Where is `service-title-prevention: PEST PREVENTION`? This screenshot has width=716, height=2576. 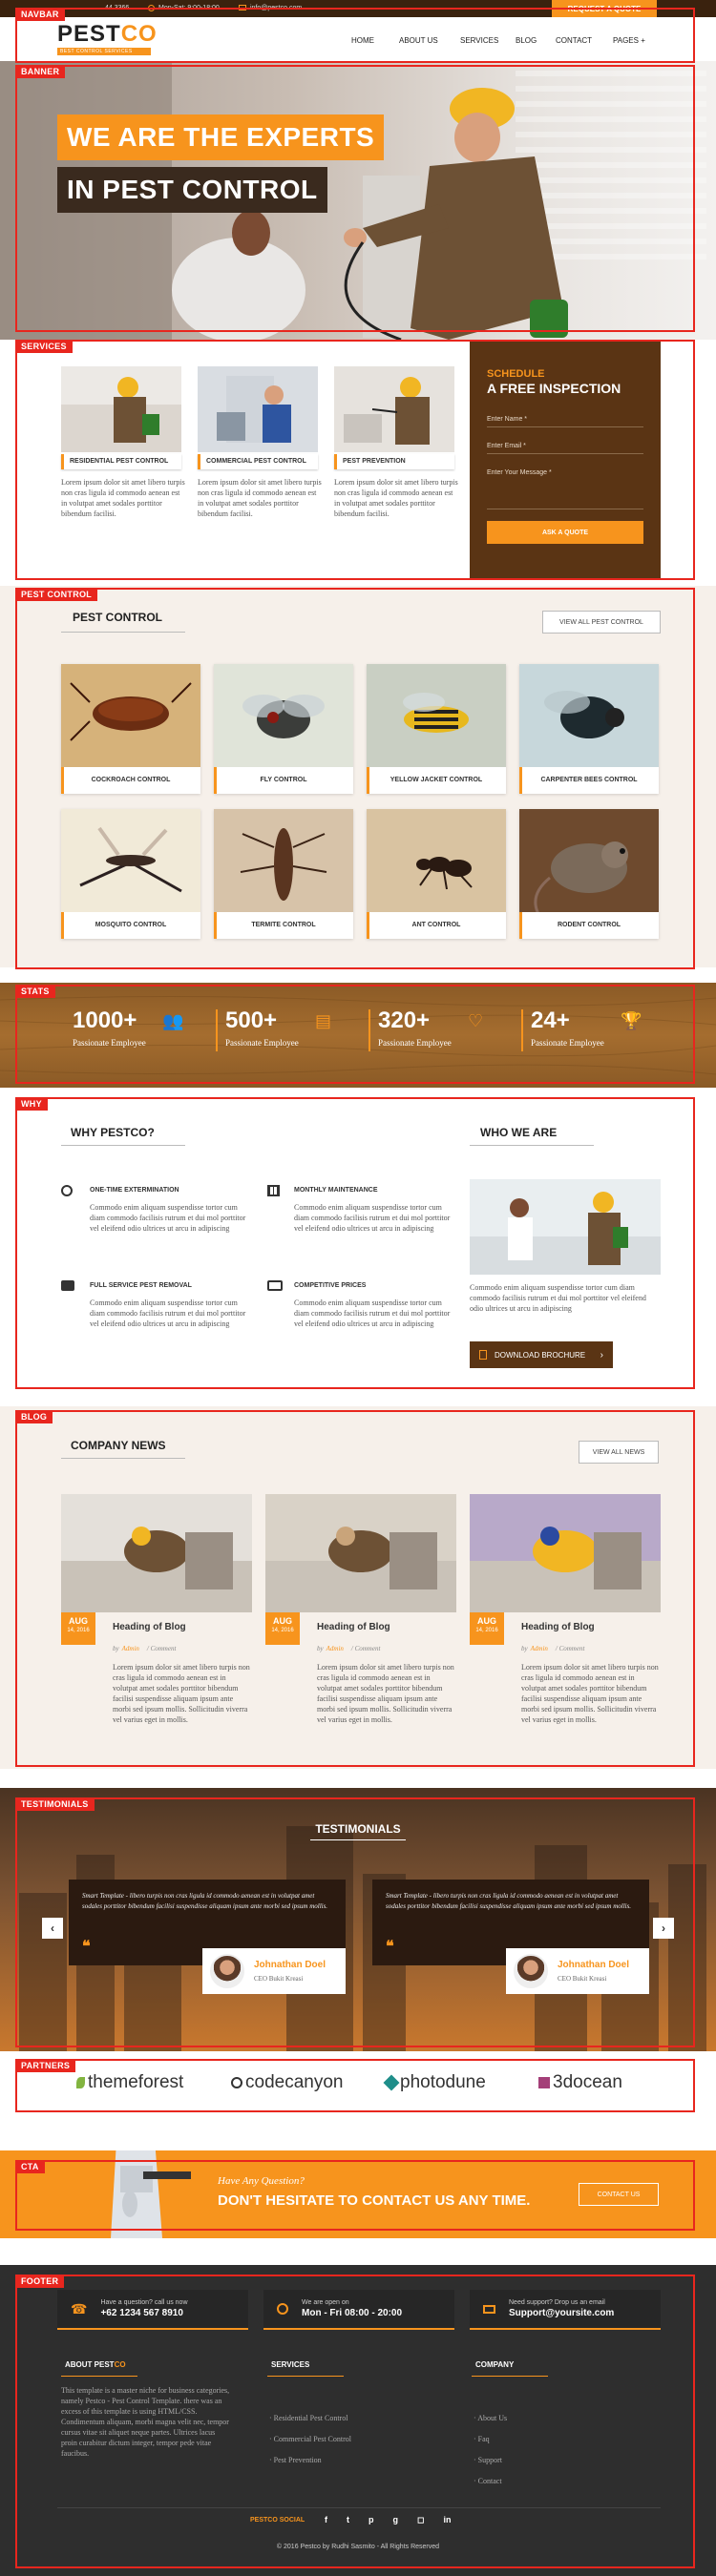 service-title-prevention: PEST PREVENTION is located at coordinates (394, 461).